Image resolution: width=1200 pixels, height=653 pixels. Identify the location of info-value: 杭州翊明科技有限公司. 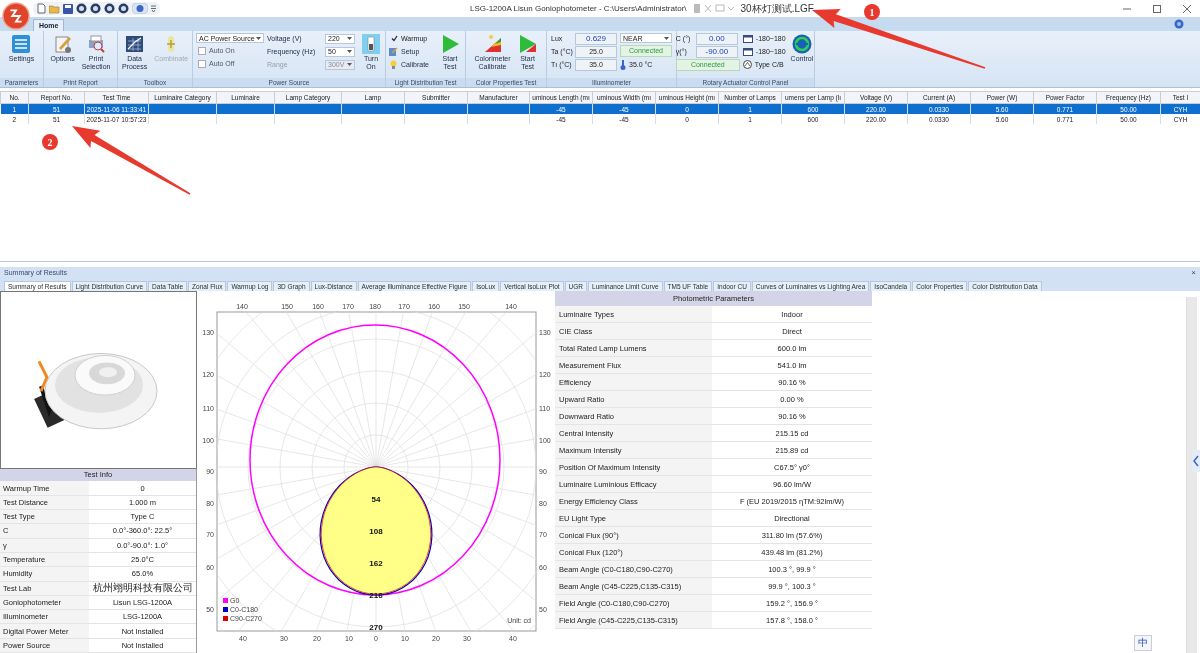
(142, 588).